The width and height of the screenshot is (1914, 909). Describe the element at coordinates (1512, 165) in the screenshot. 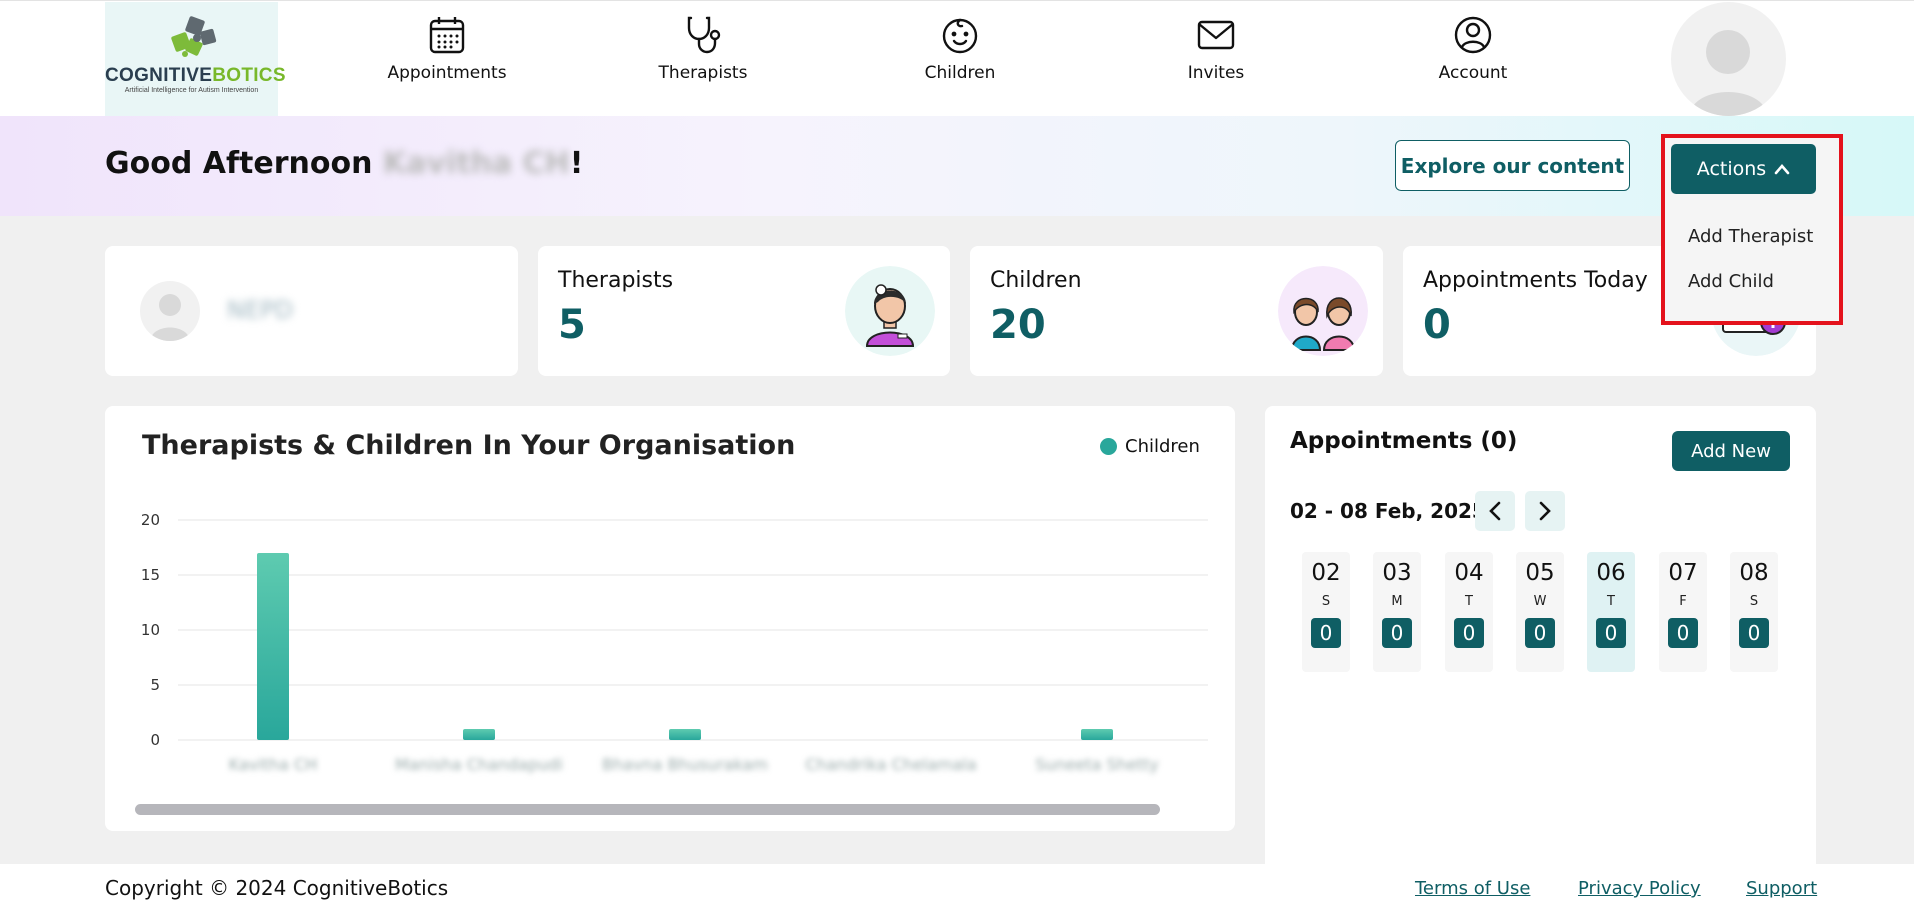

I see `explore-content-button: Explore our content` at that location.